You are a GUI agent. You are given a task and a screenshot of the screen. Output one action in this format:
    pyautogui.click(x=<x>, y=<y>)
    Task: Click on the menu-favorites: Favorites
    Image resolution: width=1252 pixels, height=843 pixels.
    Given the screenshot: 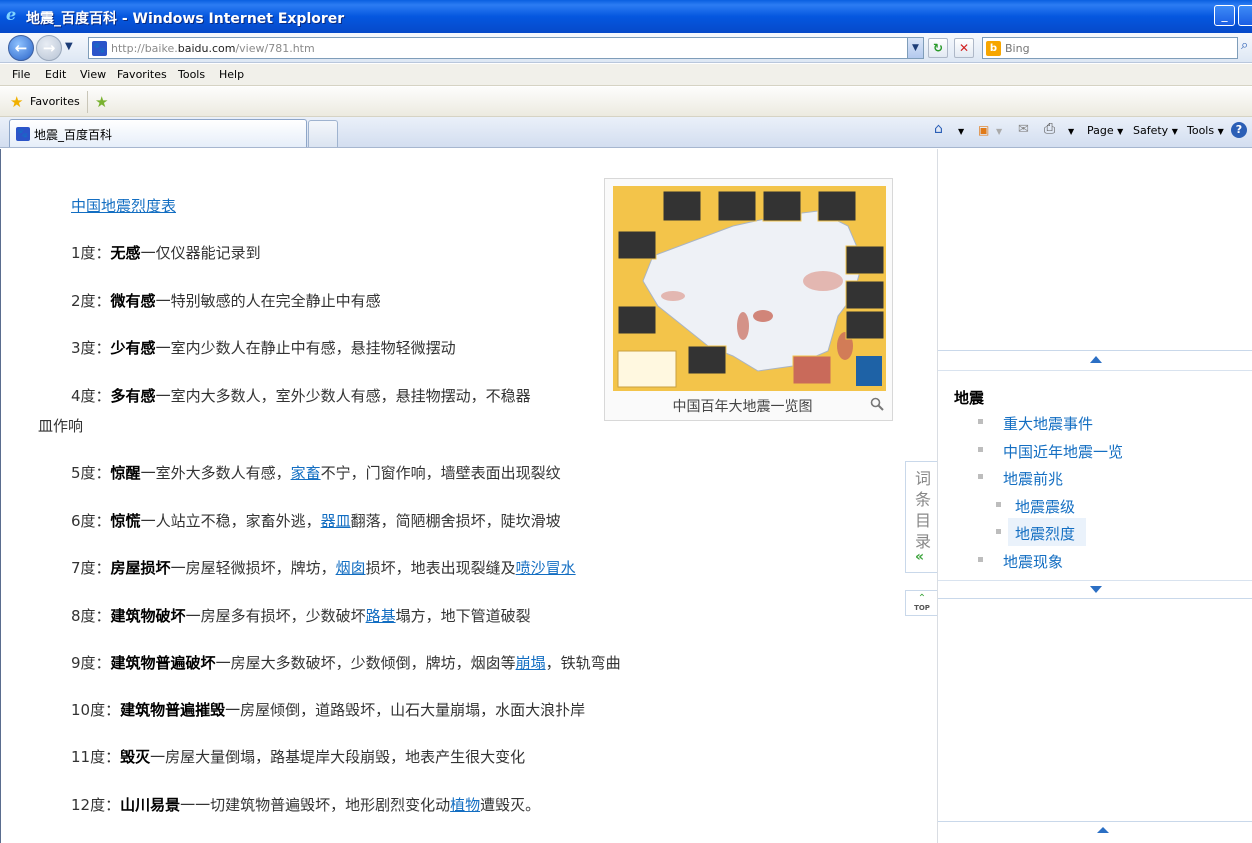 What is the action you would take?
    pyautogui.click(x=142, y=74)
    